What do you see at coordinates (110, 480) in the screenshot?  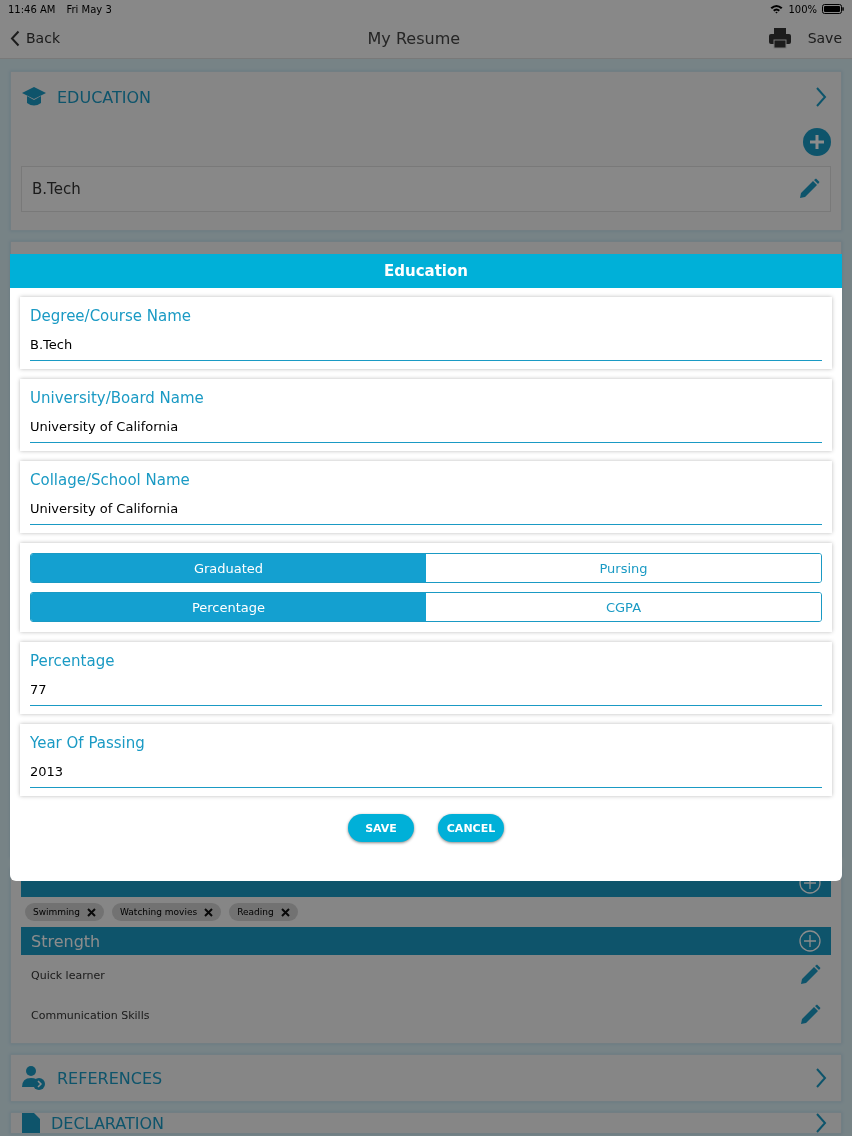 I see `field-label: Collage/School Name` at bounding box center [110, 480].